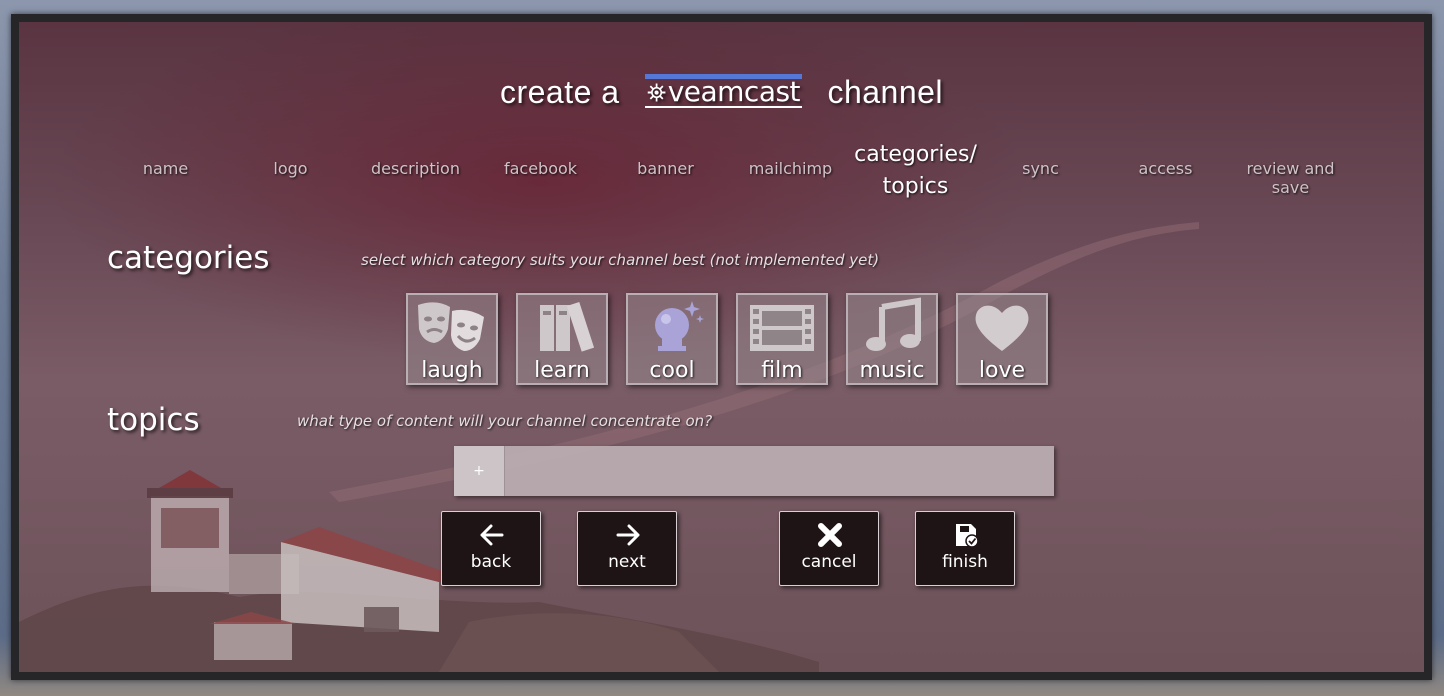  I want to click on save-disk-icon, so click(967, 536).